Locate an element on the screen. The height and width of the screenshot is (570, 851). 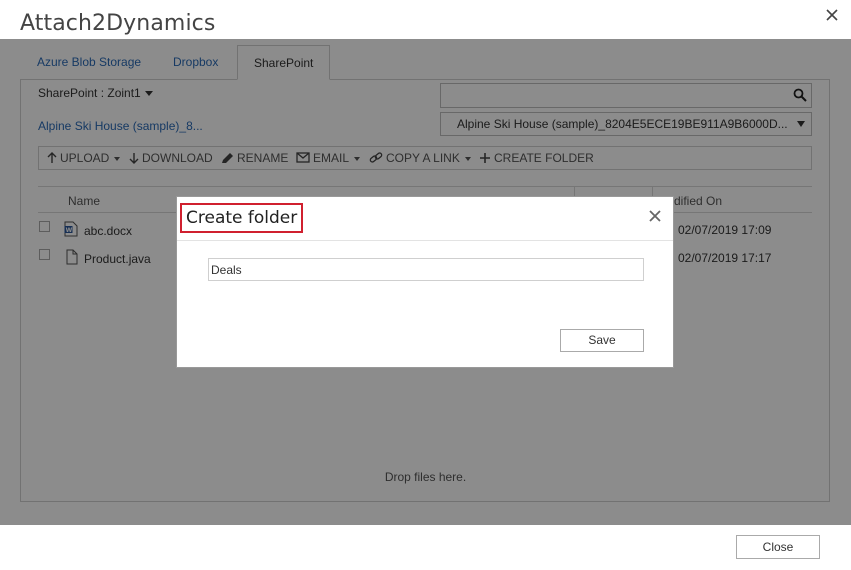
dialog-title-highlight: Create folder is located at coordinates (242, 218).